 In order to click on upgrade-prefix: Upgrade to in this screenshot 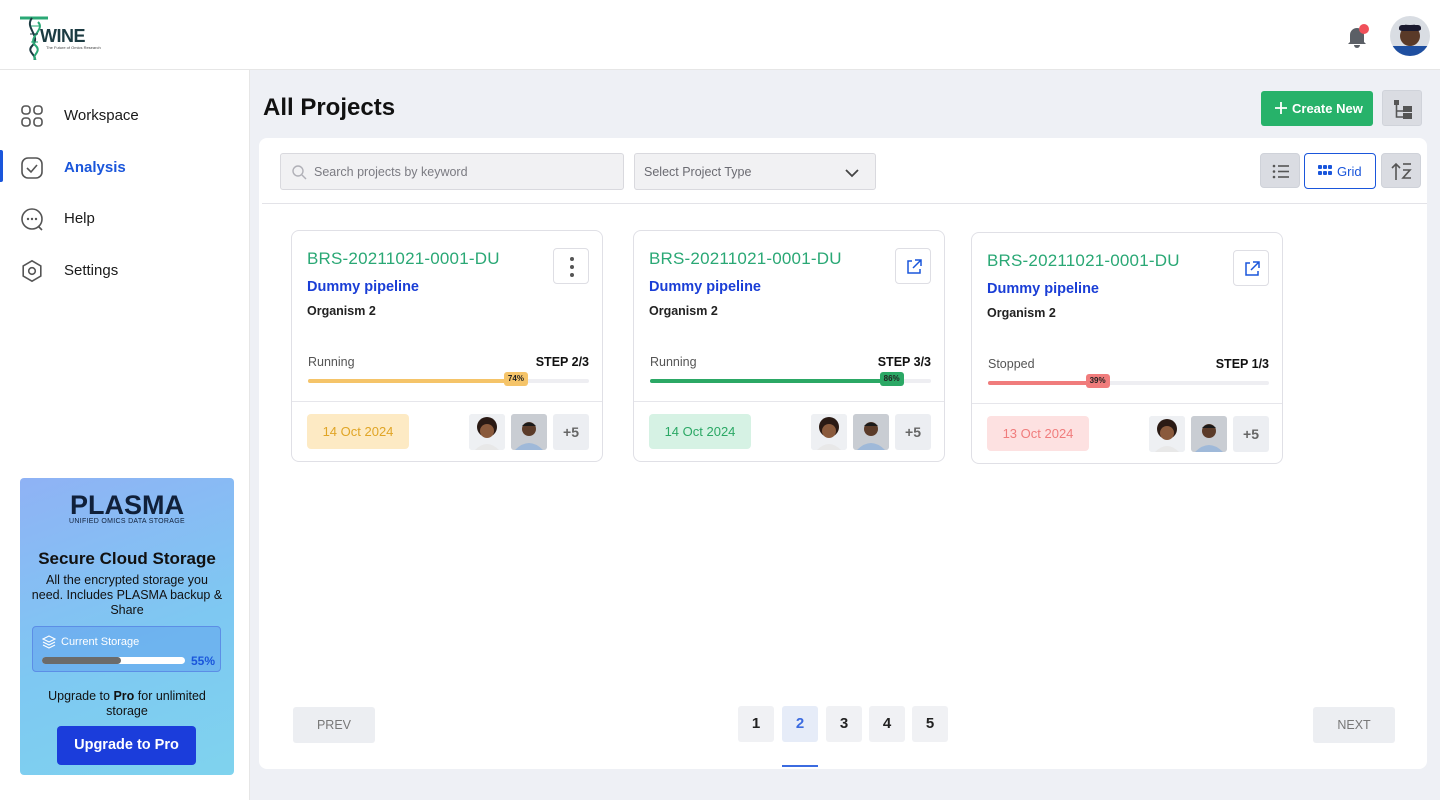, I will do `click(81, 696)`.